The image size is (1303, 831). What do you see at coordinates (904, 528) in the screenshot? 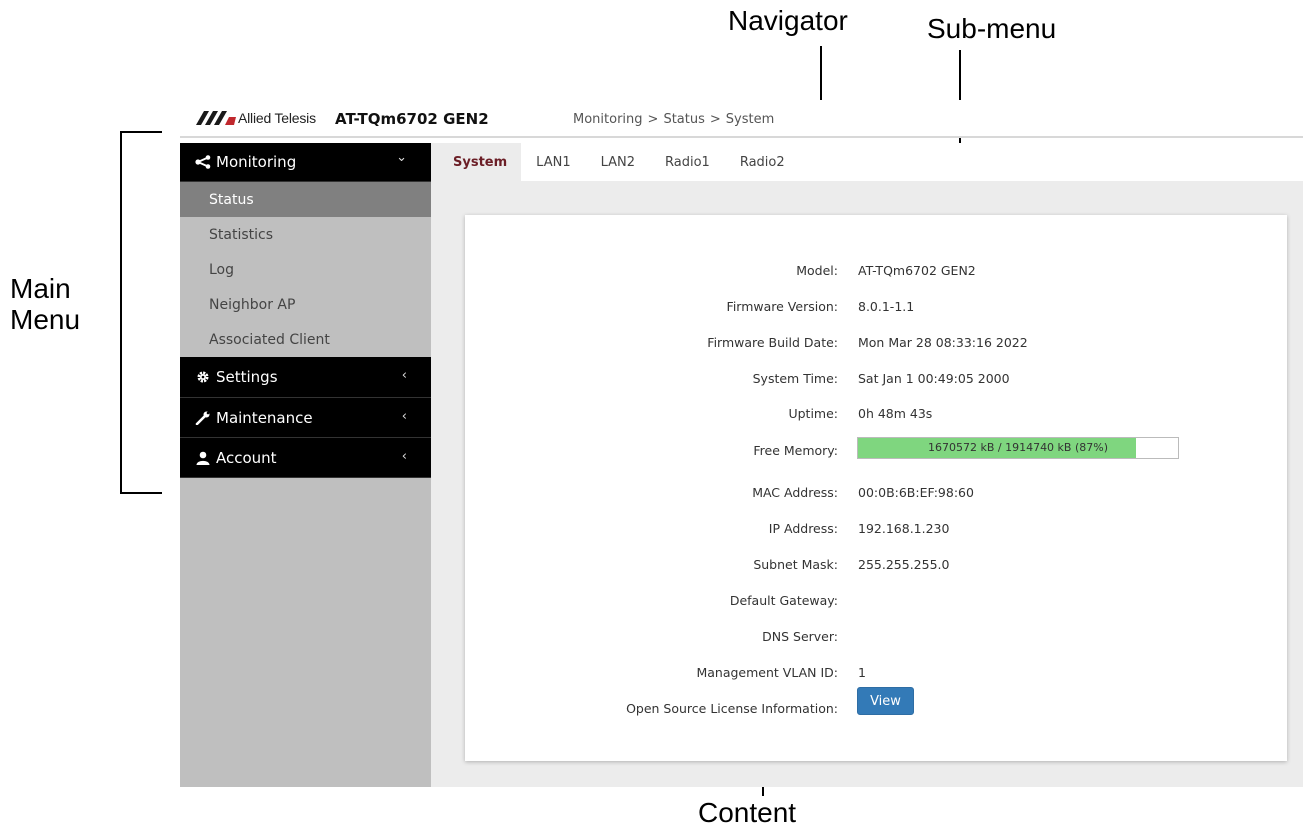
I see `ip-address-value: 192.168.1.230` at bounding box center [904, 528].